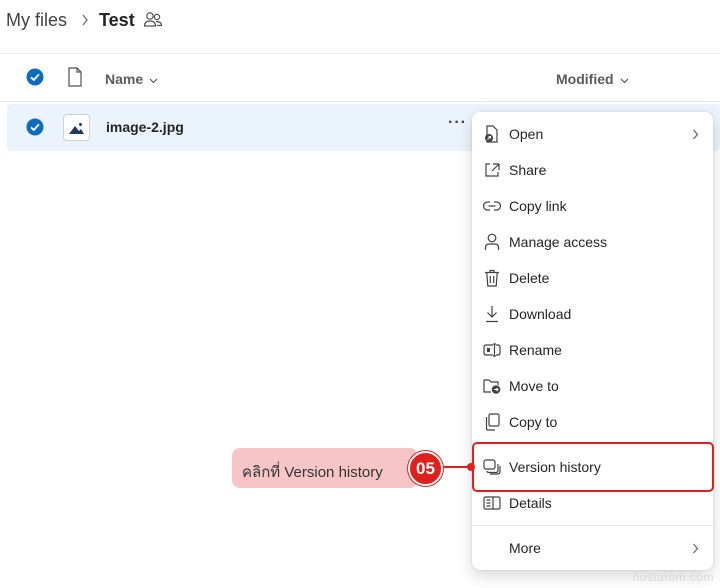 Image resolution: width=720 pixels, height=588 pixels. I want to click on column-header-modified: Modified, so click(592, 79).